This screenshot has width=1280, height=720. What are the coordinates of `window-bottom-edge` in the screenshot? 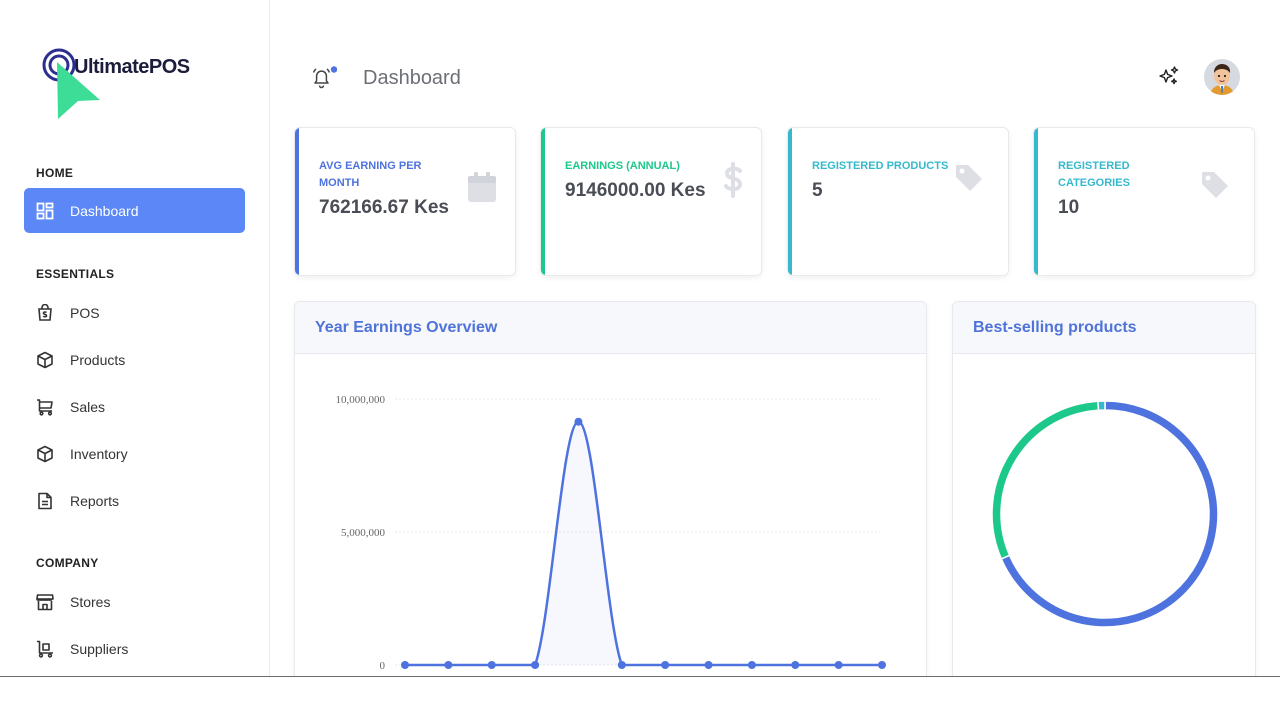 It's located at (640, 676).